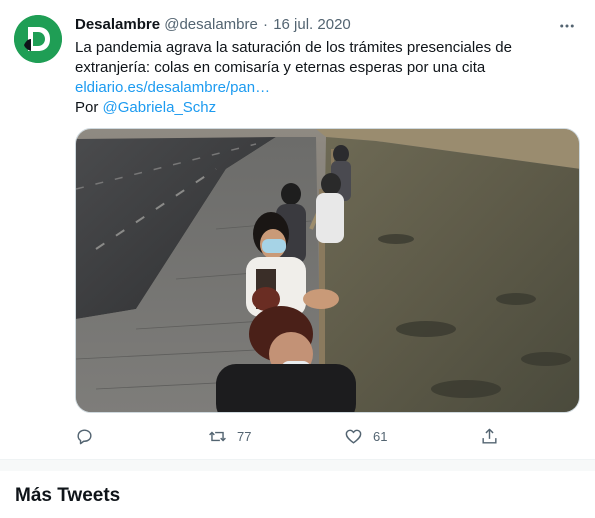 This screenshot has width=595, height=518. I want to click on desalambre-logo-icon, so click(38, 39).